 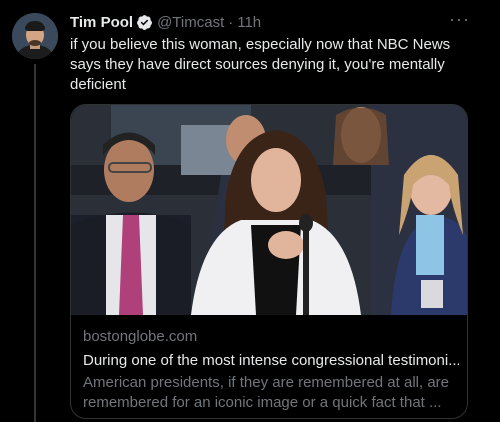 I want to click on author-name: Tim Pool, so click(x=101, y=22).